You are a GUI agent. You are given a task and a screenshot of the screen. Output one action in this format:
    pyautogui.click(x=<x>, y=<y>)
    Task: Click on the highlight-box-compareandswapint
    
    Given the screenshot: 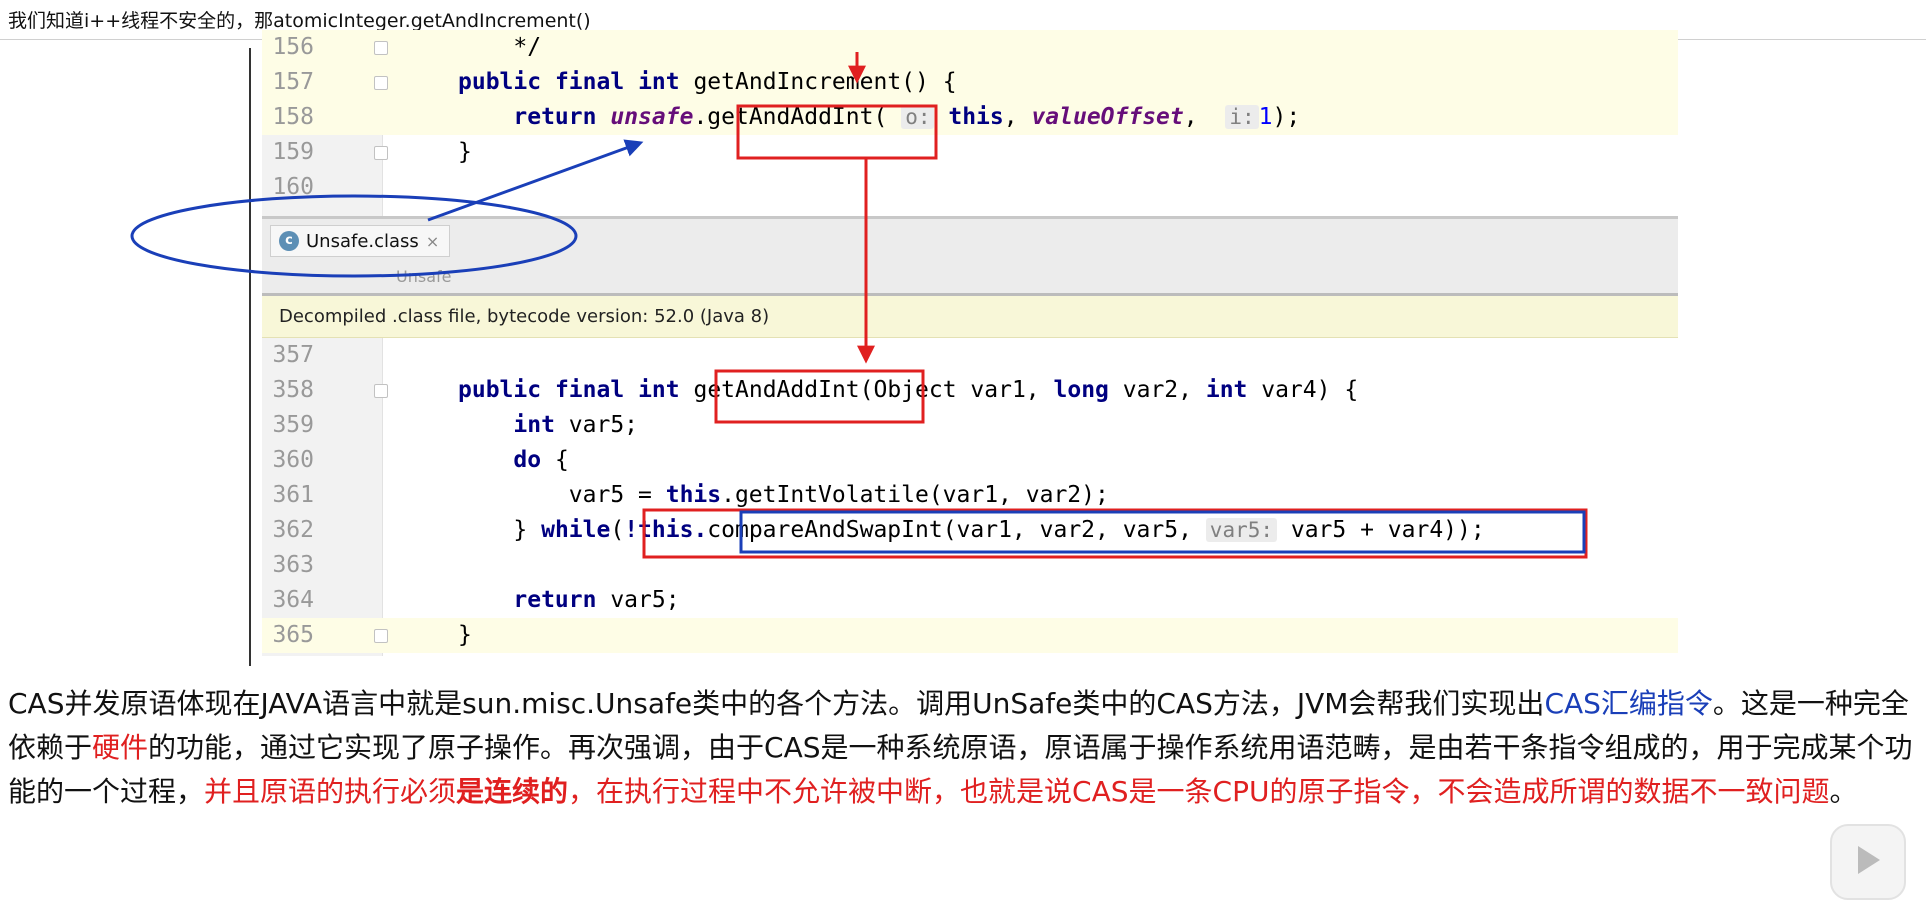 What is the action you would take?
    pyautogui.click(x=1162, y=532)
    